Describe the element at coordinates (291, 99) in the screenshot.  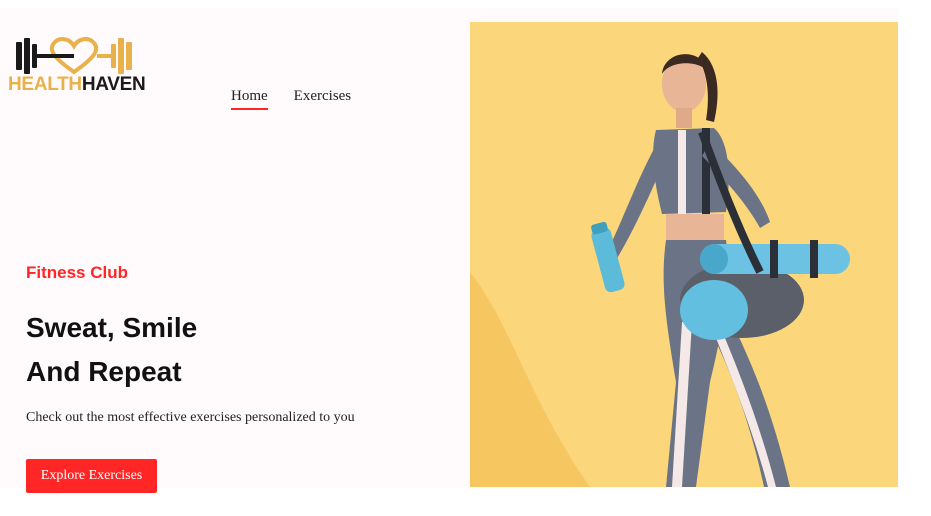
I see `main-nav: Home Exercises` at that location.